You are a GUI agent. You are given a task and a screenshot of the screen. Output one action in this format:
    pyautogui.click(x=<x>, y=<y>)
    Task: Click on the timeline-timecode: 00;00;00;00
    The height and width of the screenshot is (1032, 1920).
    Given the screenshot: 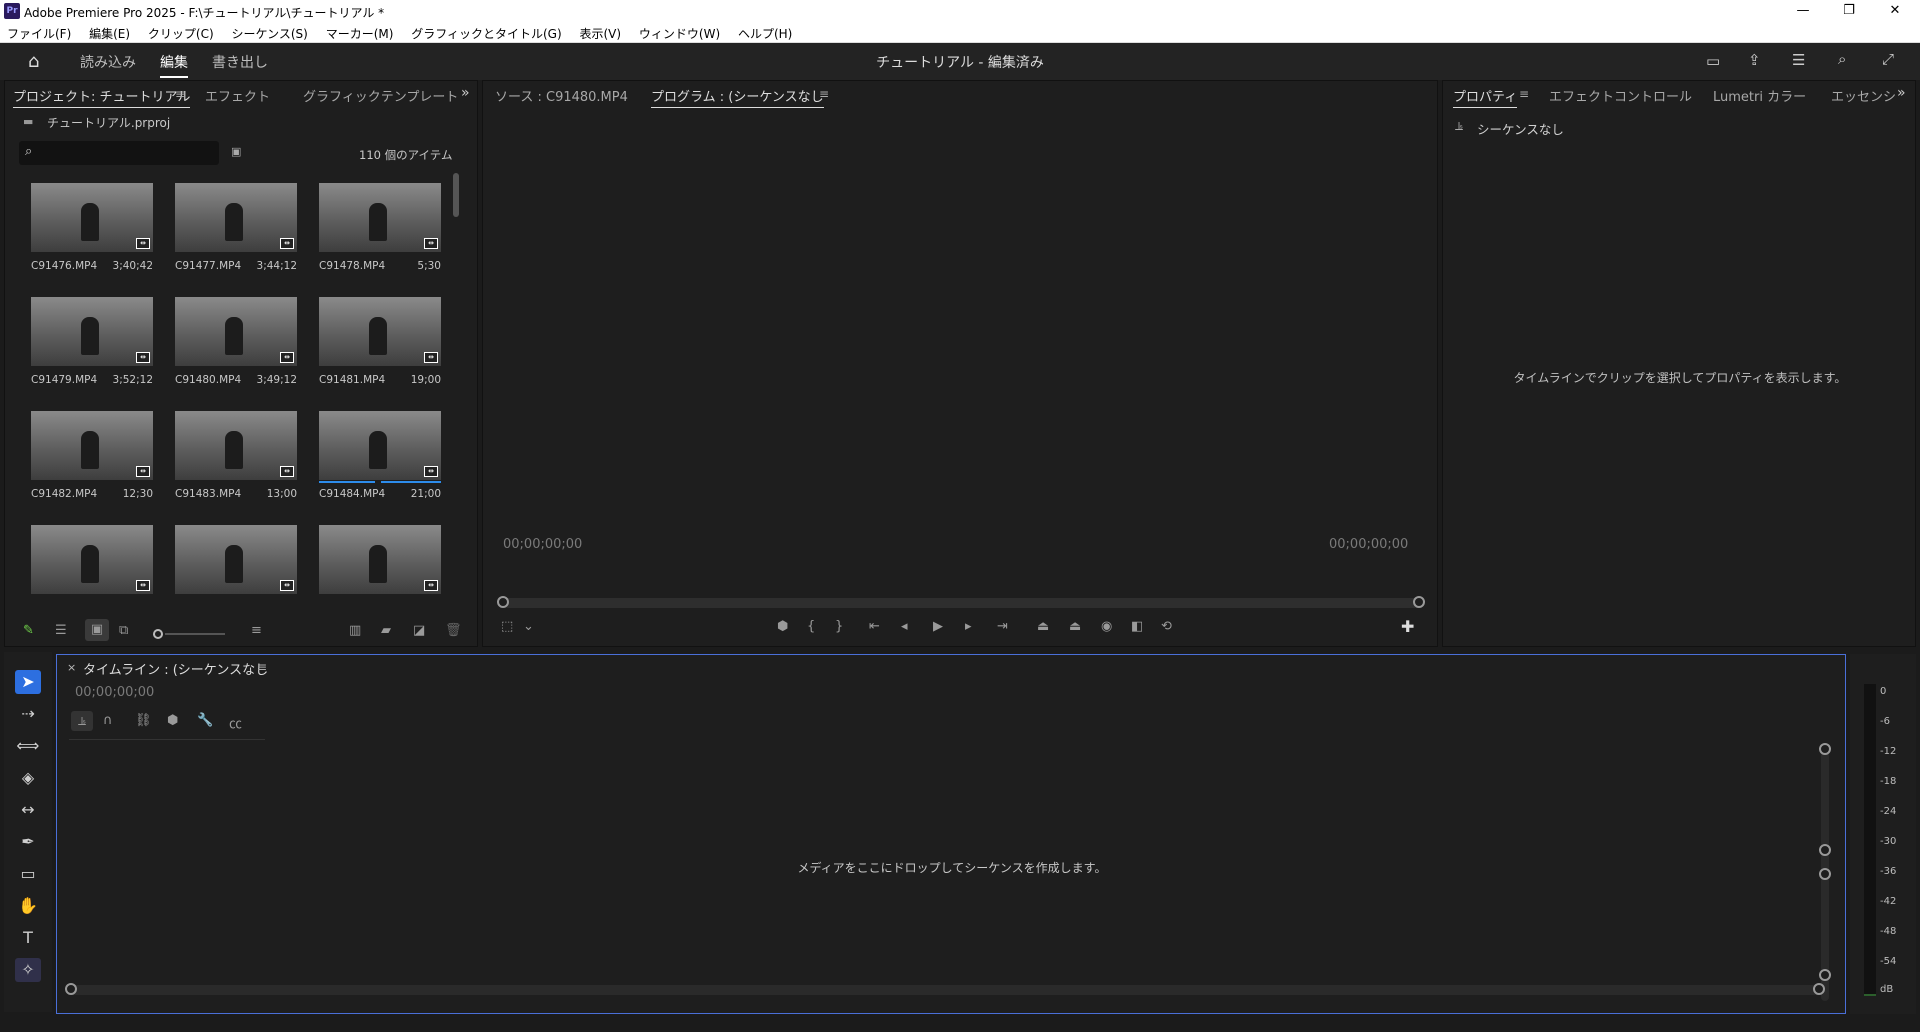 What is the action you would take?
    pyautogui.click(x=114, y=692)
    